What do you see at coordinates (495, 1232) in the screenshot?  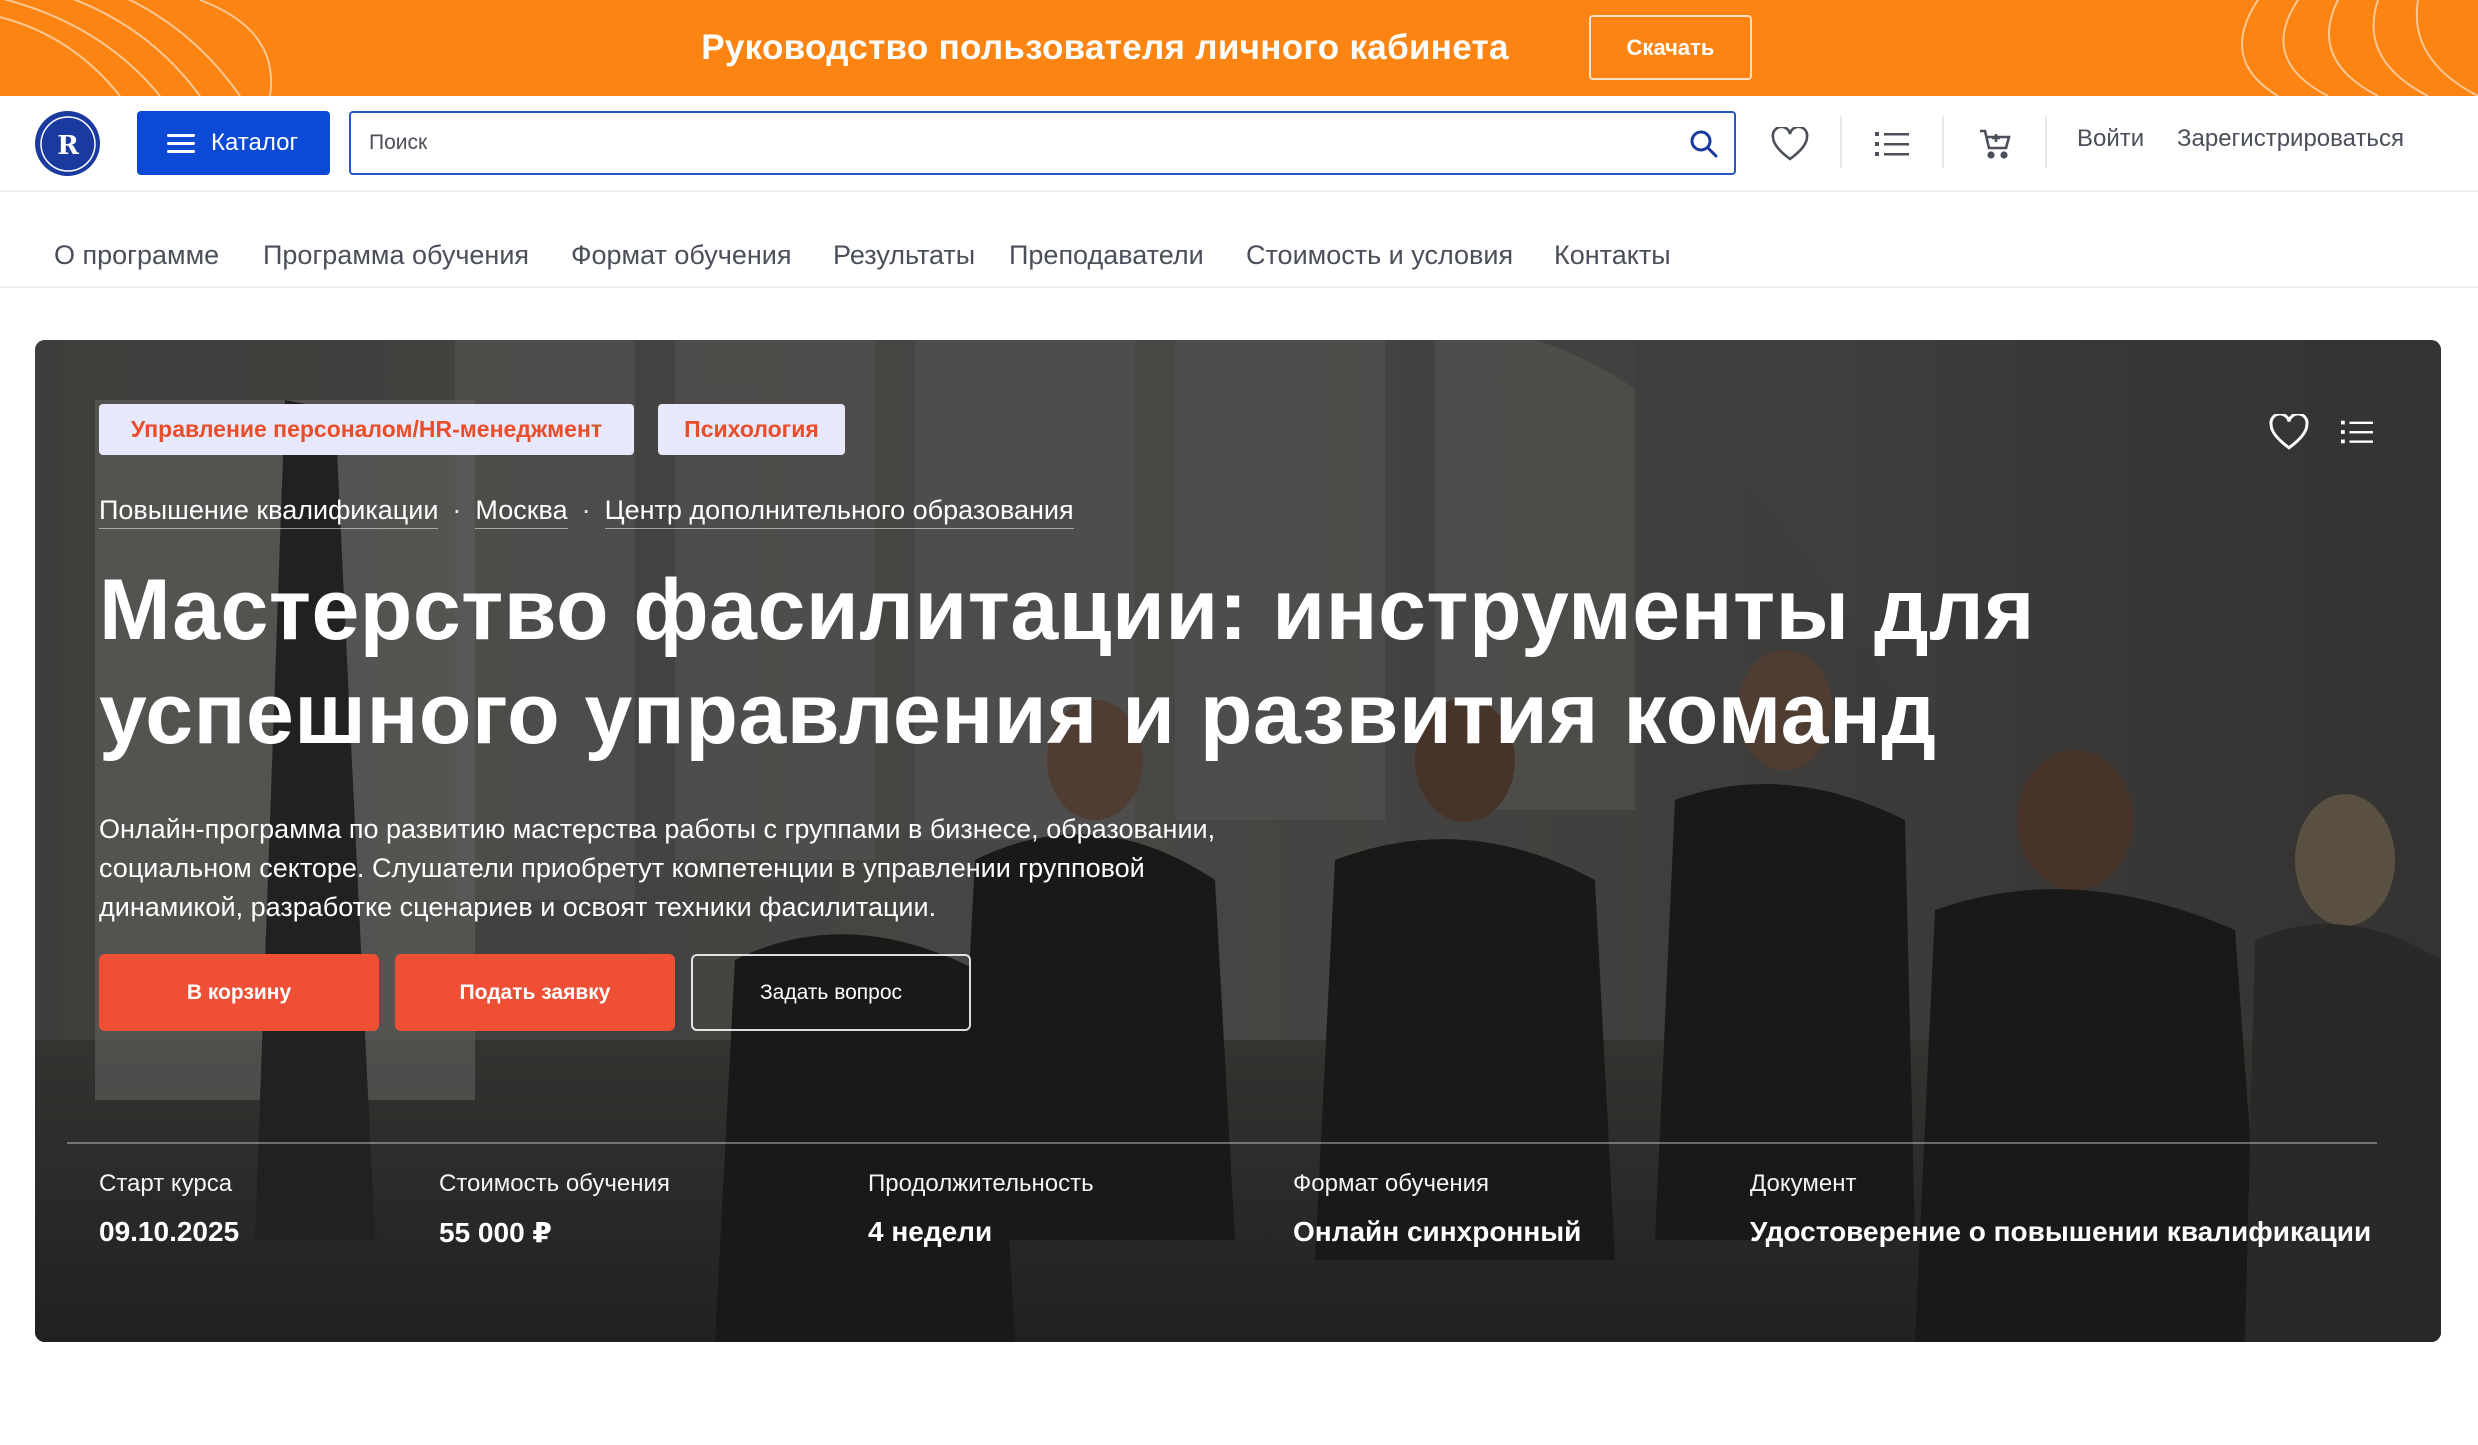 I see `stat-value: 55 000 ₽` at bounding box center [495, 1232].